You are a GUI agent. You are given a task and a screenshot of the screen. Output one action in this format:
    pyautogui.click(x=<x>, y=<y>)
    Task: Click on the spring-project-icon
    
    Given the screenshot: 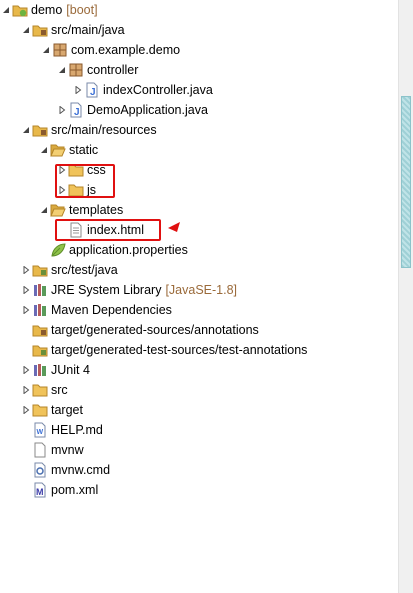 What is the action you would take?
    pyautogui.click(x=20, y=10)
    